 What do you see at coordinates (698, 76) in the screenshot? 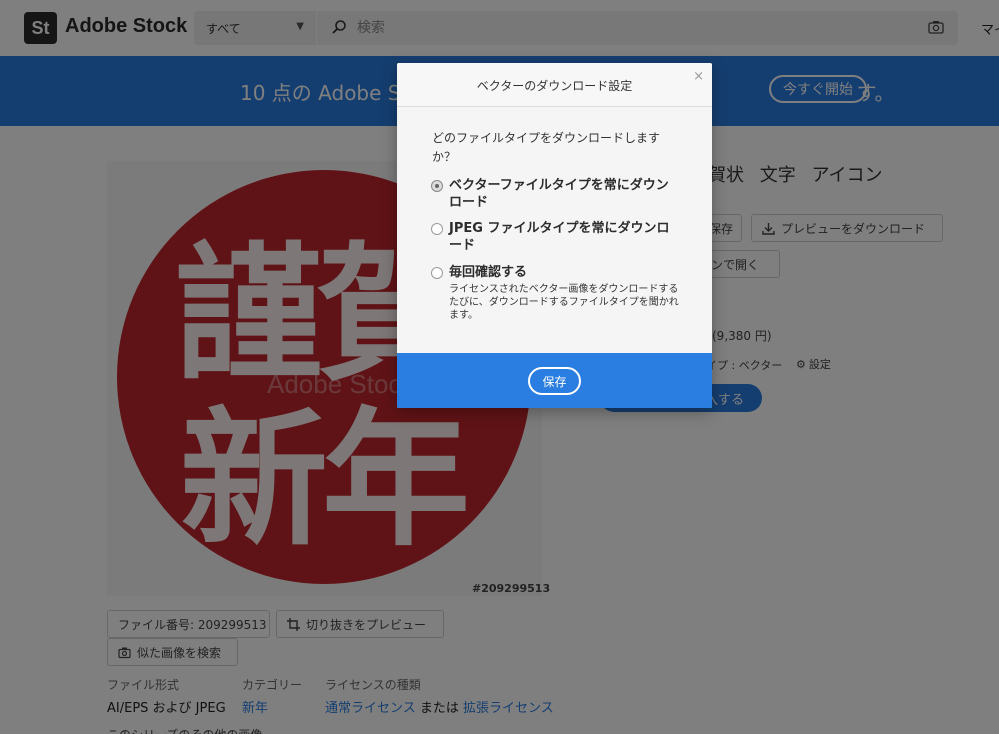
I see `close-icon: ×` at bounding box center [698, 76].